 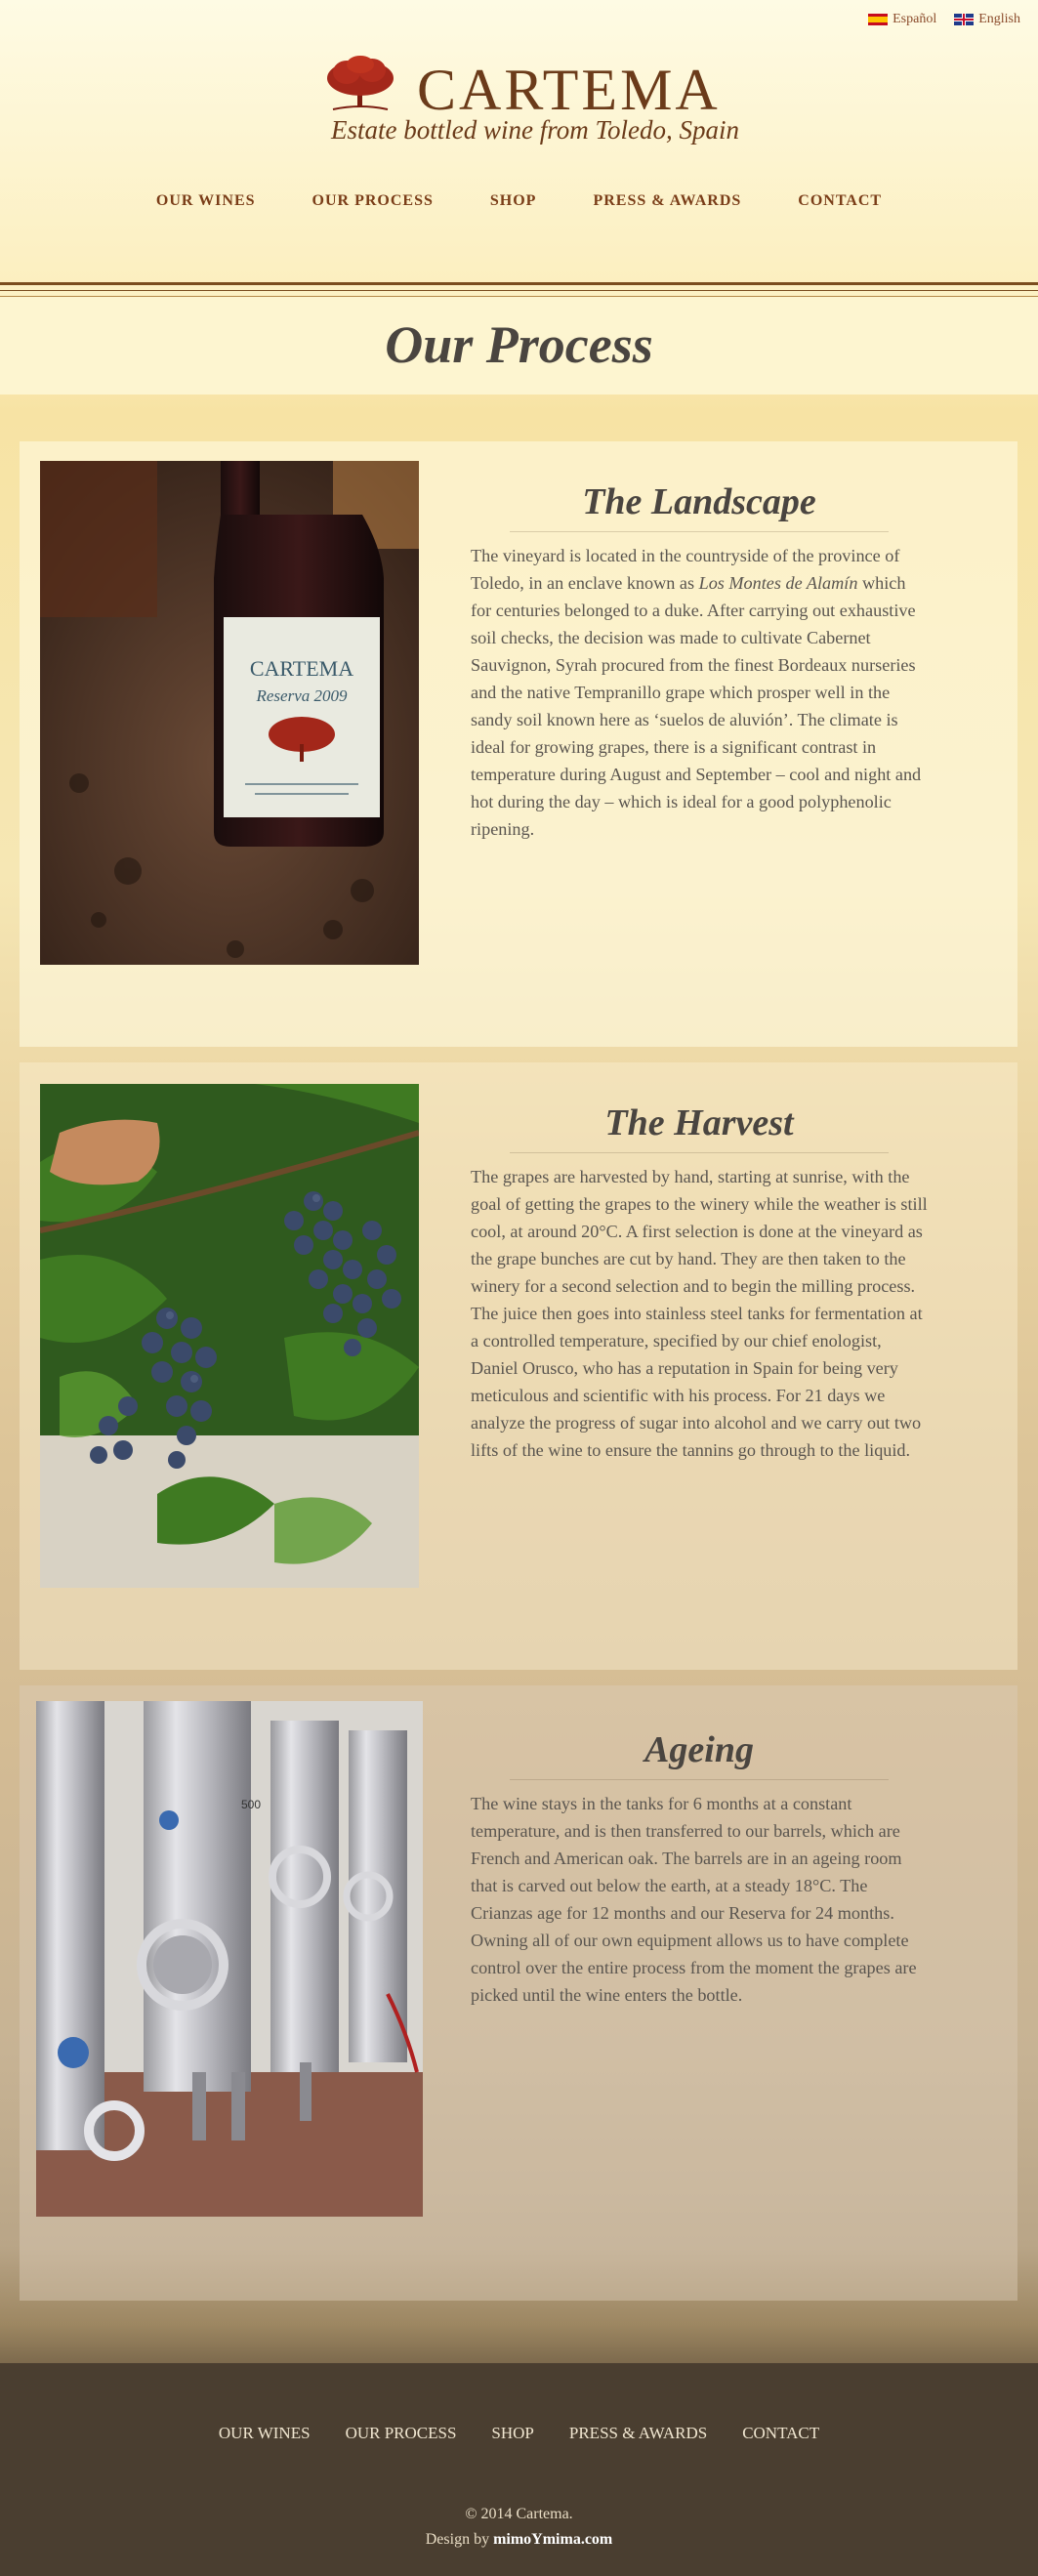 What do you see at coordinates (987, 19) in the screenshot?
I see `lang-english-link: English` at bounding box center [987, 19].